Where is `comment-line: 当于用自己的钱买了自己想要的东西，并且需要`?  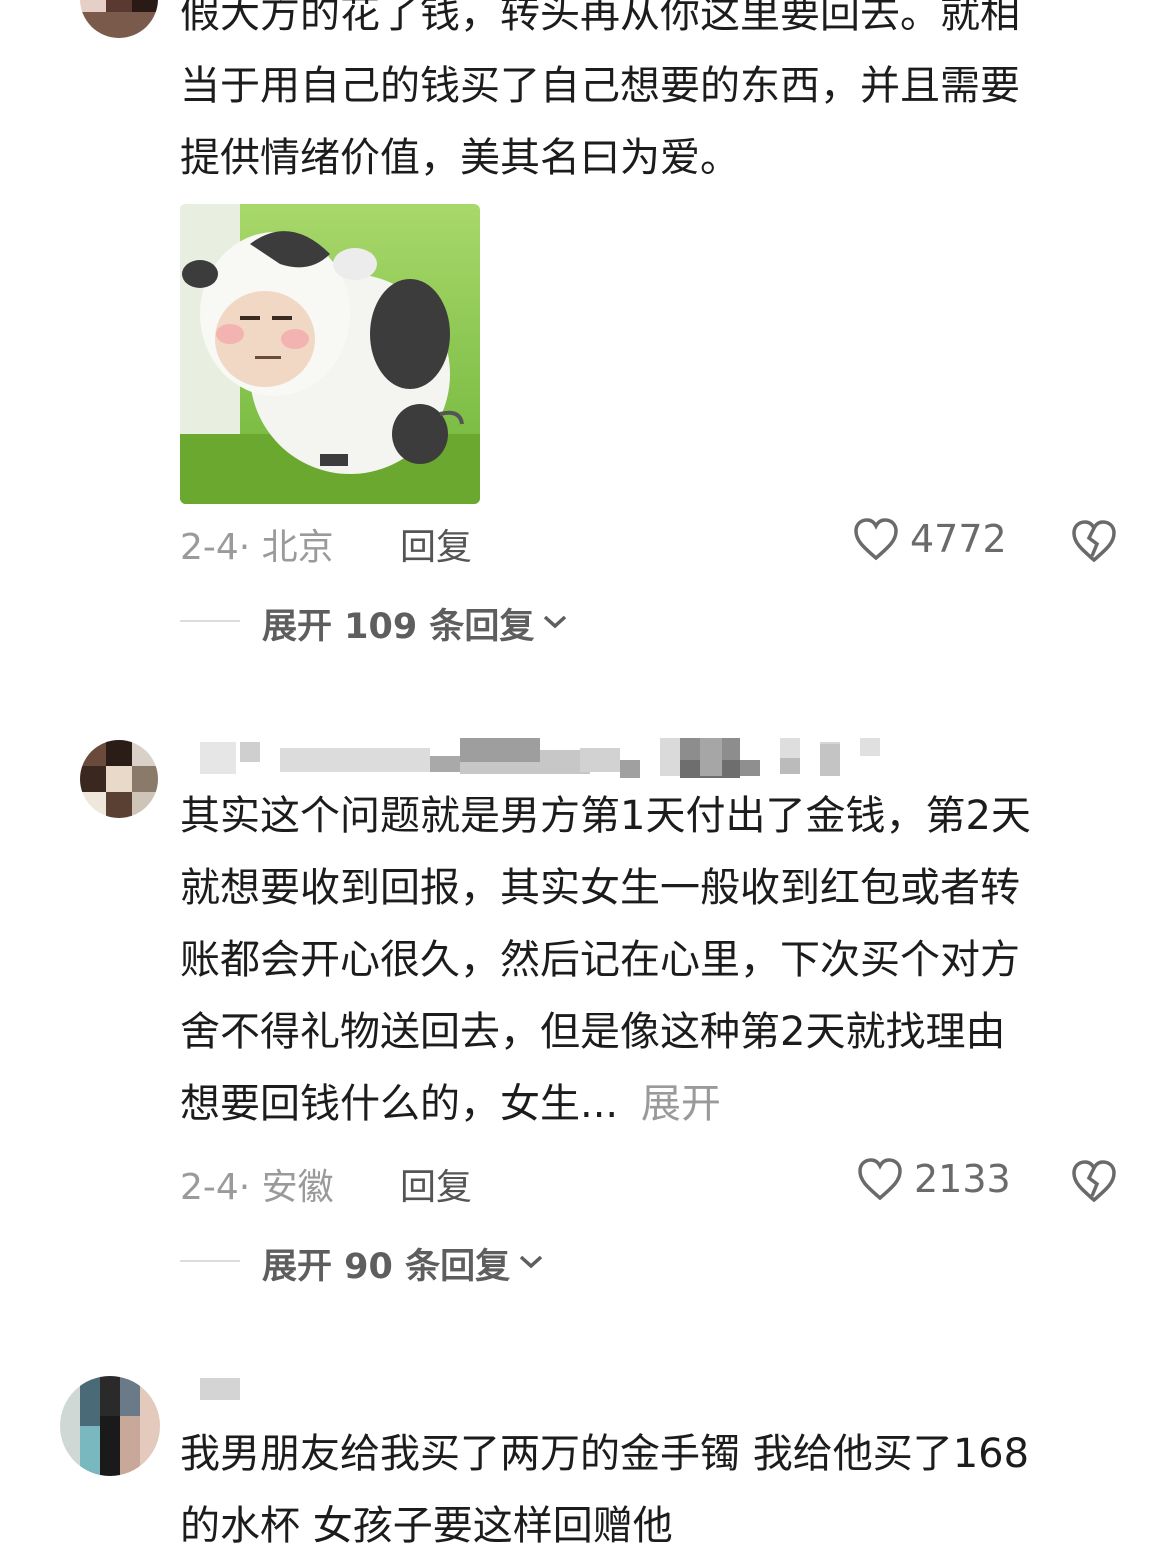
comment-line: 当于用自己的钱买了自己想要的东西，并且需要 is located at coordinates (600, 86).